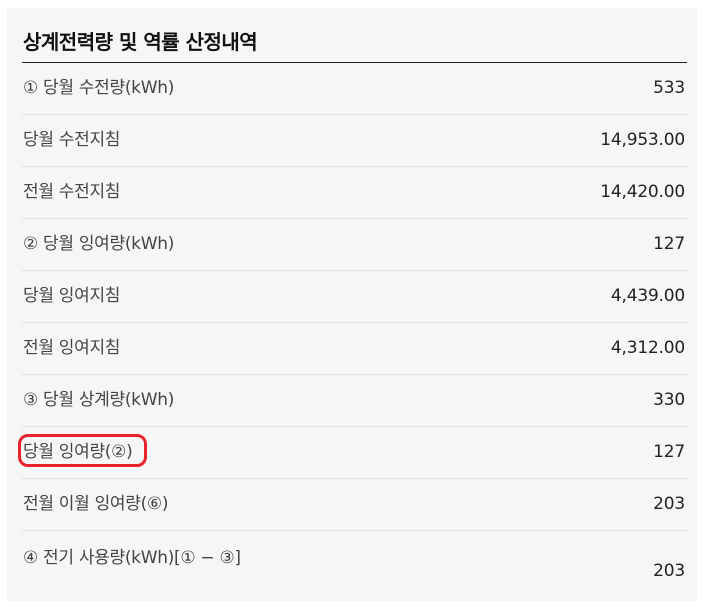 The width and height of the screenshot is (715, 607). What do you see at coordinates (354, 89) in the screenshot?
I see `row-monthly-received-kwh: ① 당월 수전량(kWh) 533` at bounding box center [354, 89].